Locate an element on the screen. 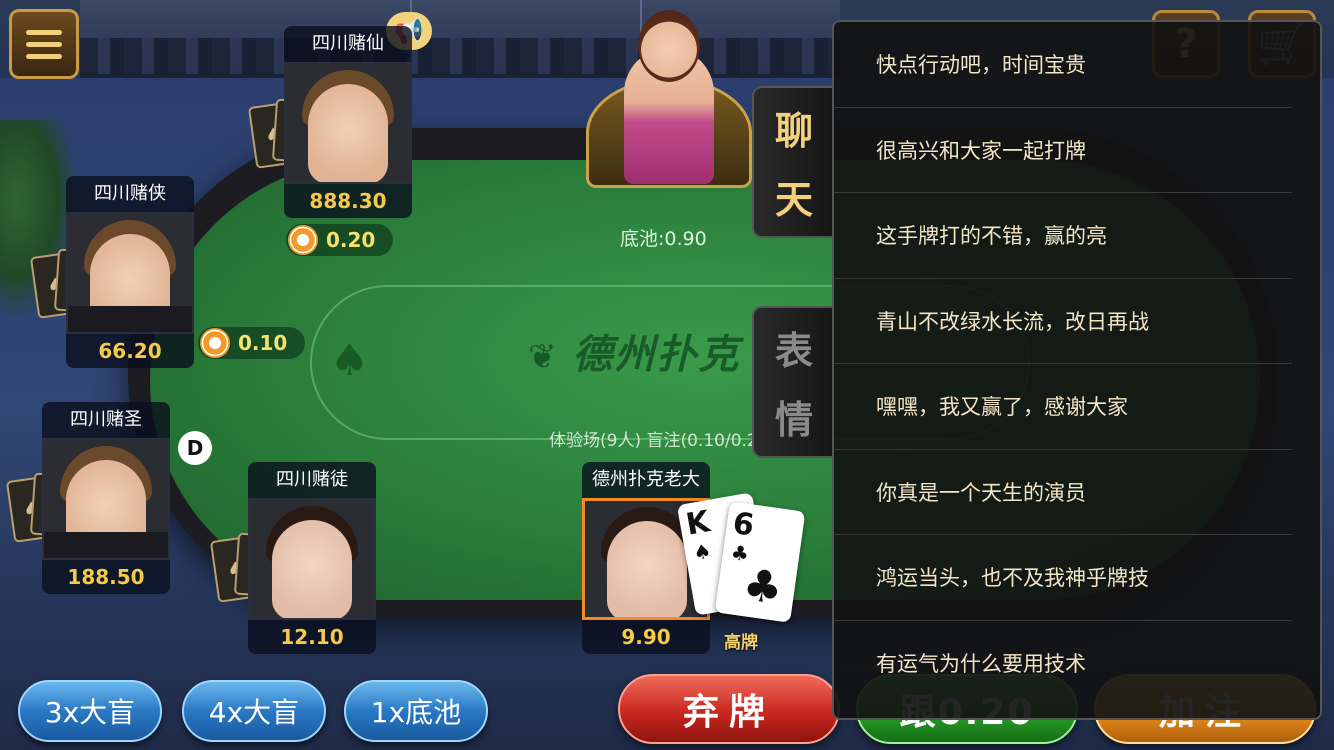  dealer-girl is located at coordinates (669, 98).